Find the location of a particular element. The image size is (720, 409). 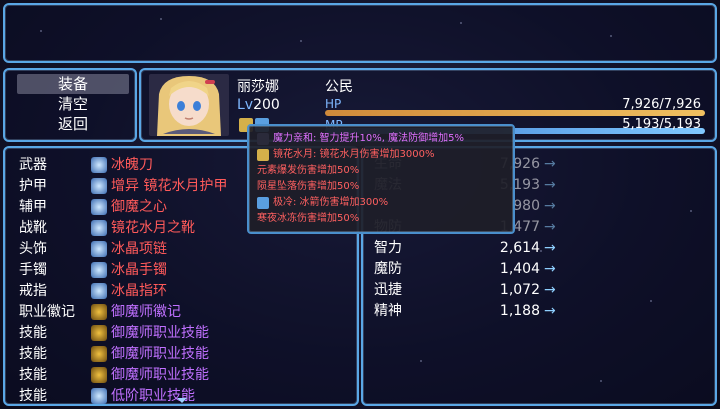

tooltip-line: 元素爆发伤害增加50% is located at coordinates (308, 170).